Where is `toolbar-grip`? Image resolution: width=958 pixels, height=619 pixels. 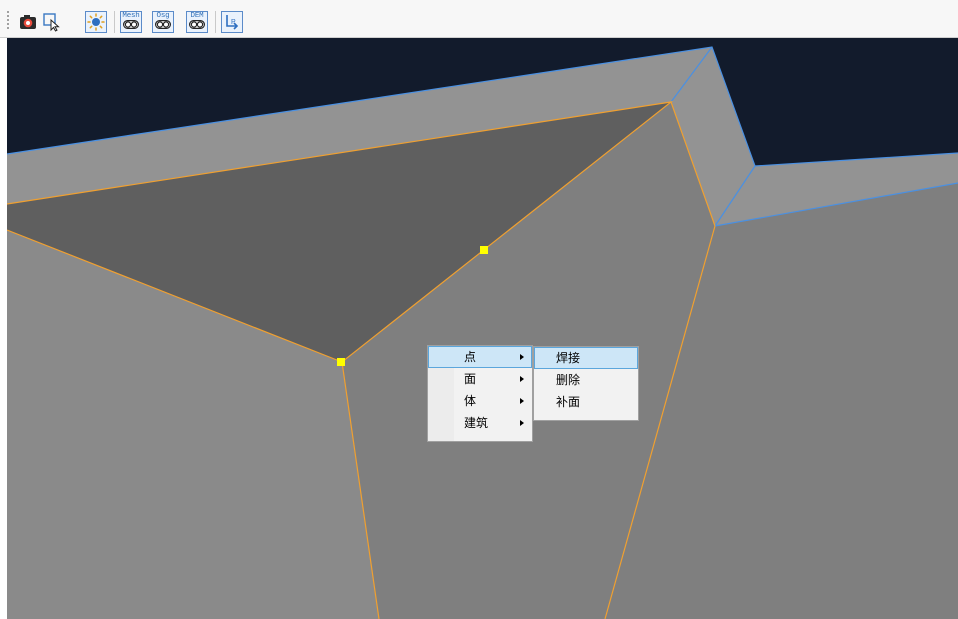 toolbar-grip is located at coordinates (8, 20).